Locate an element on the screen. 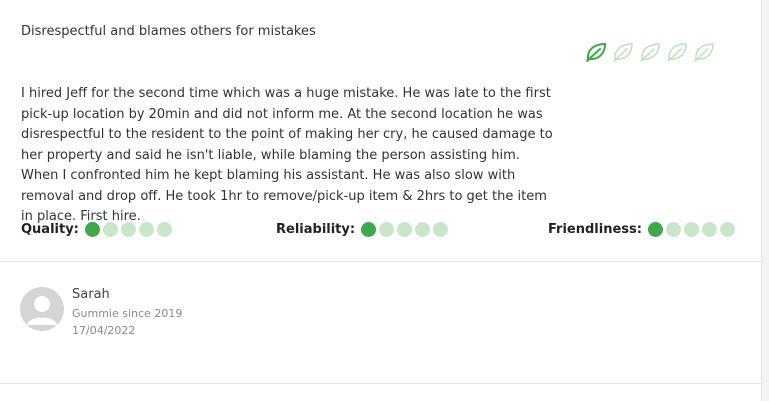 The height and width of the screenshot is (401, 769). rating-reliability-dots is located at coordinates (405, 229).